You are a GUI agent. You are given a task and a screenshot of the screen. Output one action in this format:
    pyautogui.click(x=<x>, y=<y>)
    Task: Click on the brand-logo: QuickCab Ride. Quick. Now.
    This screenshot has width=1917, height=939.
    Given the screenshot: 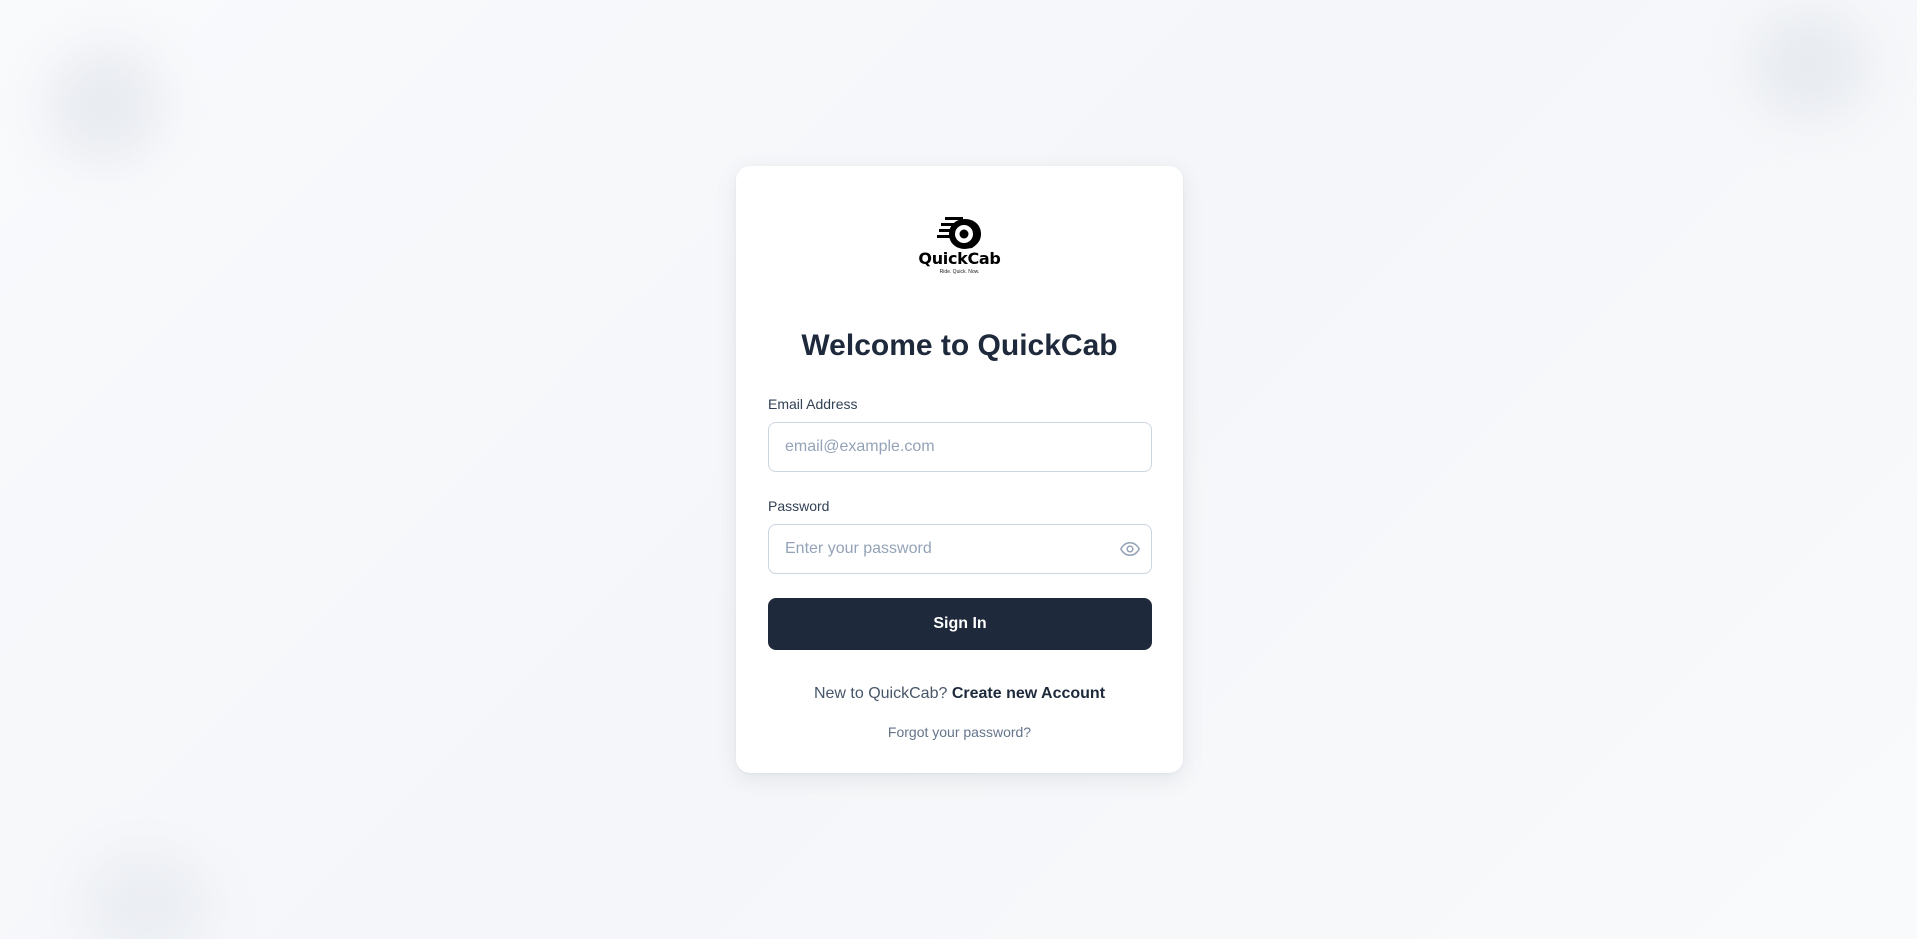 What is the action you would take?
    pyautogui.click(x=959, y=251)
    